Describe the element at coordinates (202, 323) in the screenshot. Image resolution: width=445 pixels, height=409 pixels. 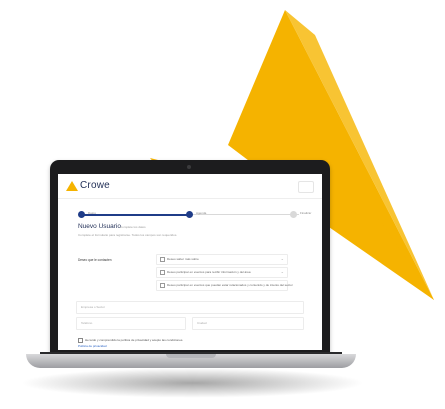
I see `city-placeholder: Ciudad` at that location.